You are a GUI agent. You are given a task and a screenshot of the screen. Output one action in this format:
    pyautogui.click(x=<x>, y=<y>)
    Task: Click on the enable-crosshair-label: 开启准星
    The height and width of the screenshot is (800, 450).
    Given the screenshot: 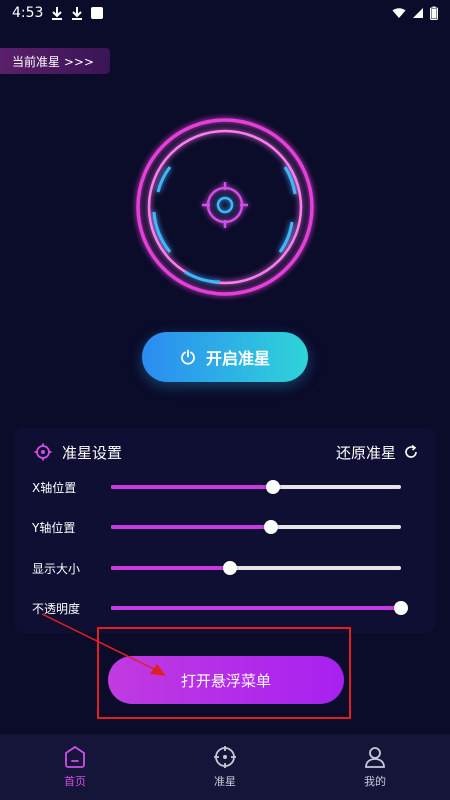 What is the action you would take?
    pyautogui.click(x=237, y=358)
    